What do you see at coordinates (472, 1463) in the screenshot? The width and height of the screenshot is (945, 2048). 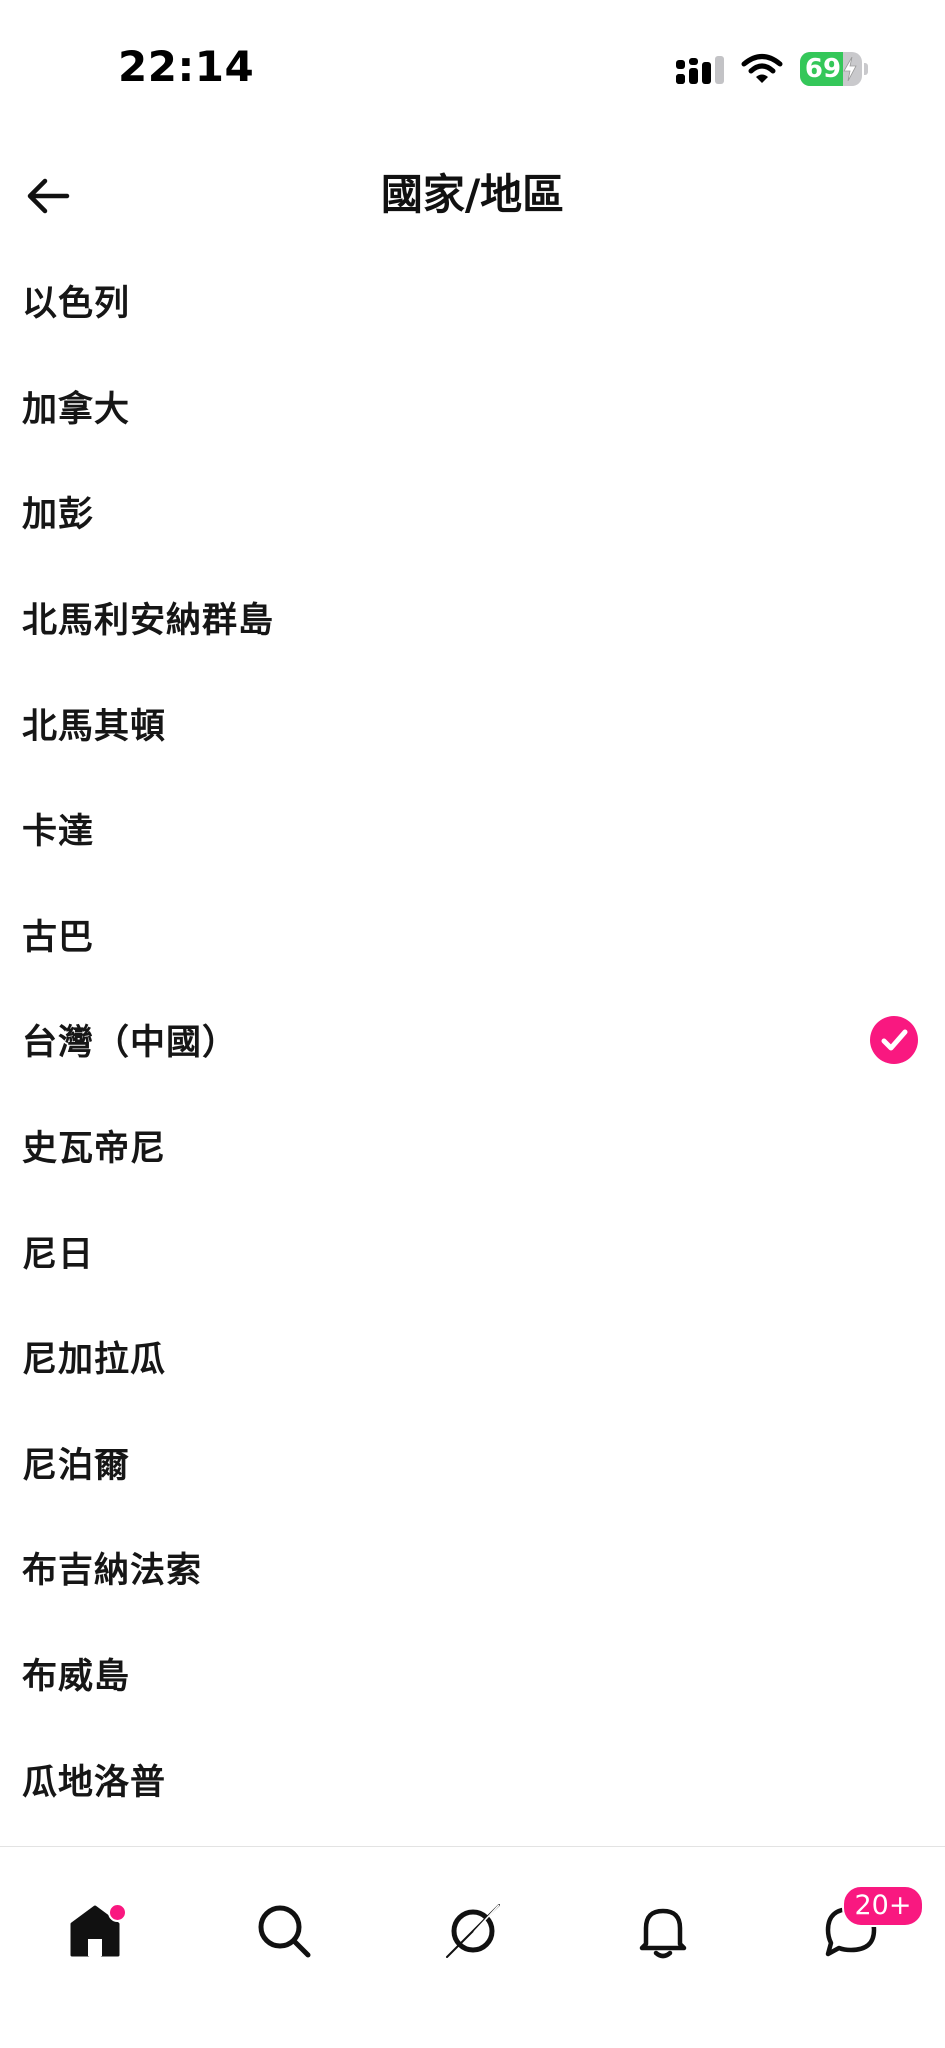 I see `country-item: 尼泊爾` at bounding box center [472, 1463].